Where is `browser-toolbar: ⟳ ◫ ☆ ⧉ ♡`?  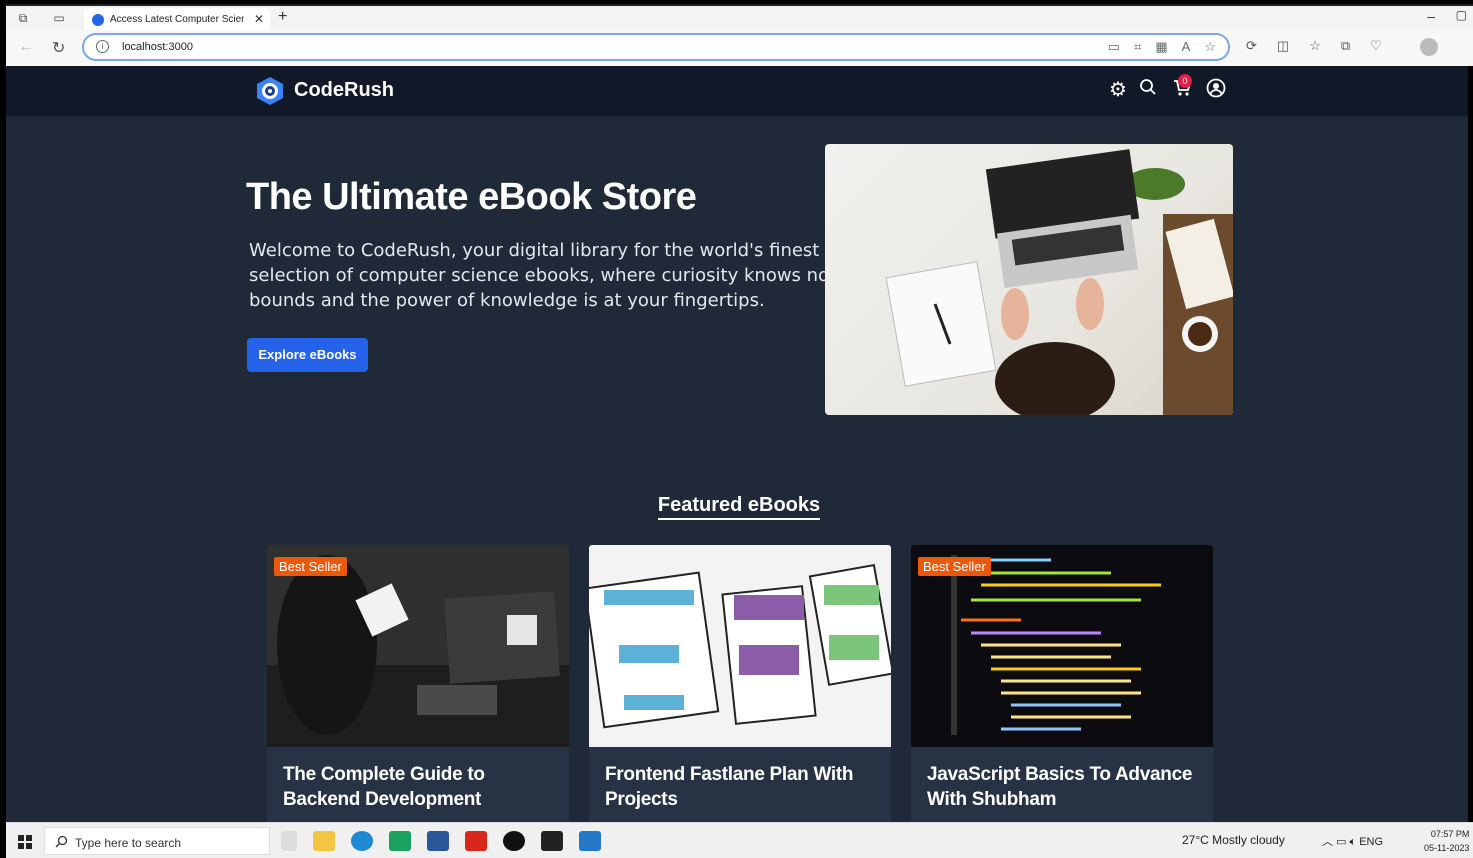
browser-toolbar: ⟳ ◫ ☆ ⧉ ♡ is located at coordinates (1314, 46).